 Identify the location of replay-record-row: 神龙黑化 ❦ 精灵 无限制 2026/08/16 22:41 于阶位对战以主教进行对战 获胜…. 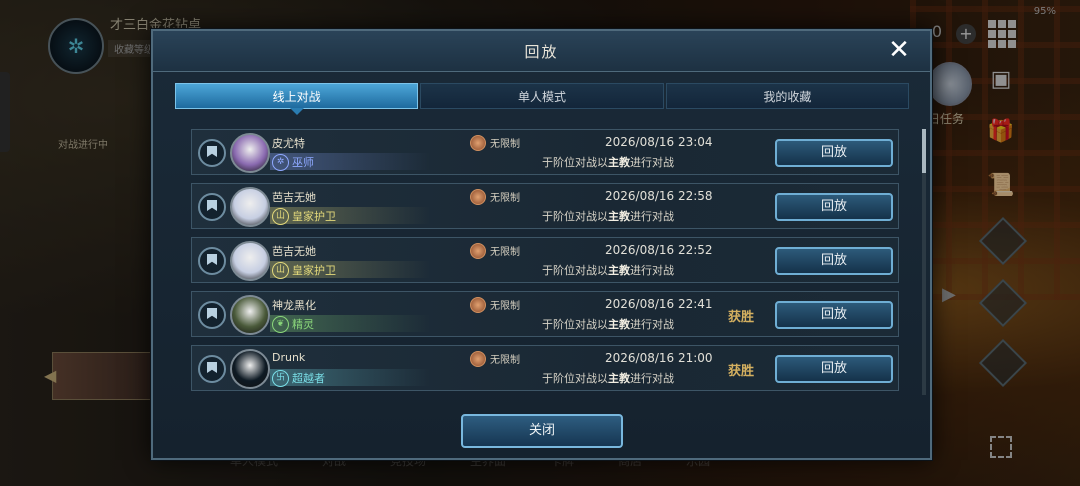
(545, 314).